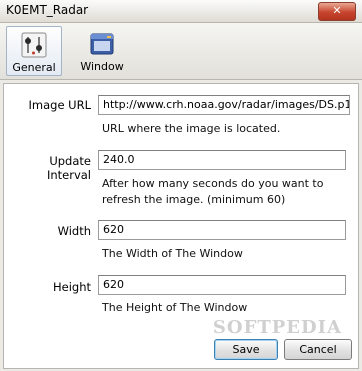  What do you see at coordinates (277, 327) in the screenshot?
I see `softpedia-watermark: SOFTPEDIA` at bounding box center [277, 327].